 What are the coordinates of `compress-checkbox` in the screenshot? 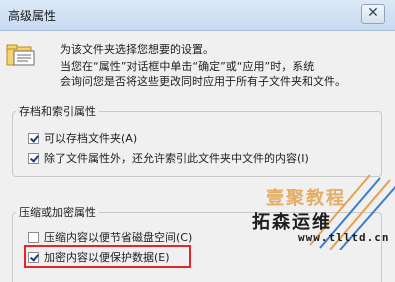 It's located at (33, 237).